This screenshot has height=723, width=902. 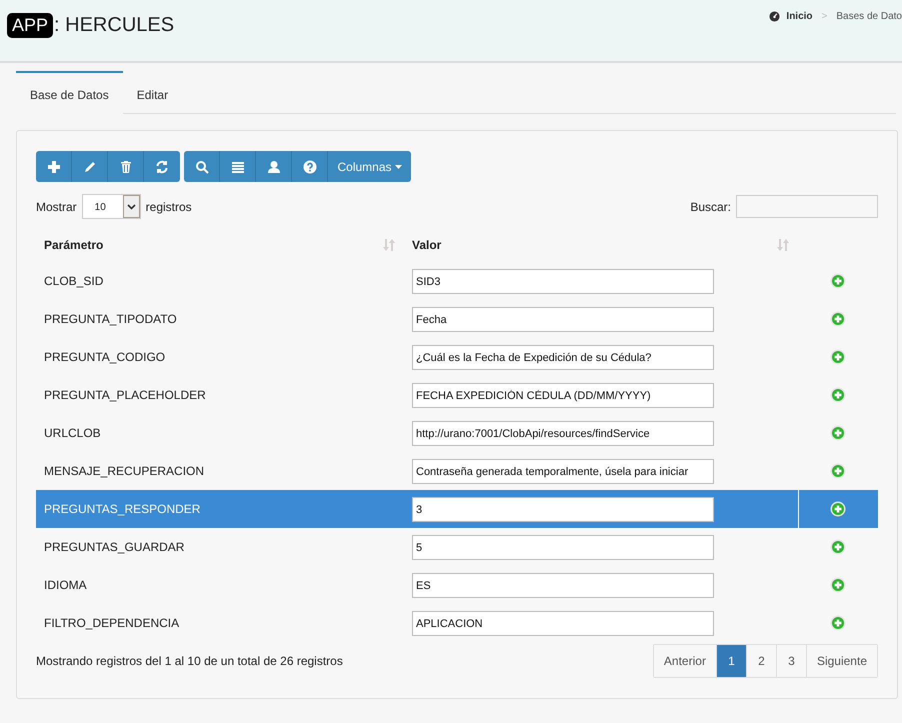 I want to click on page-size-select: 10, so click(x=111, y=206).